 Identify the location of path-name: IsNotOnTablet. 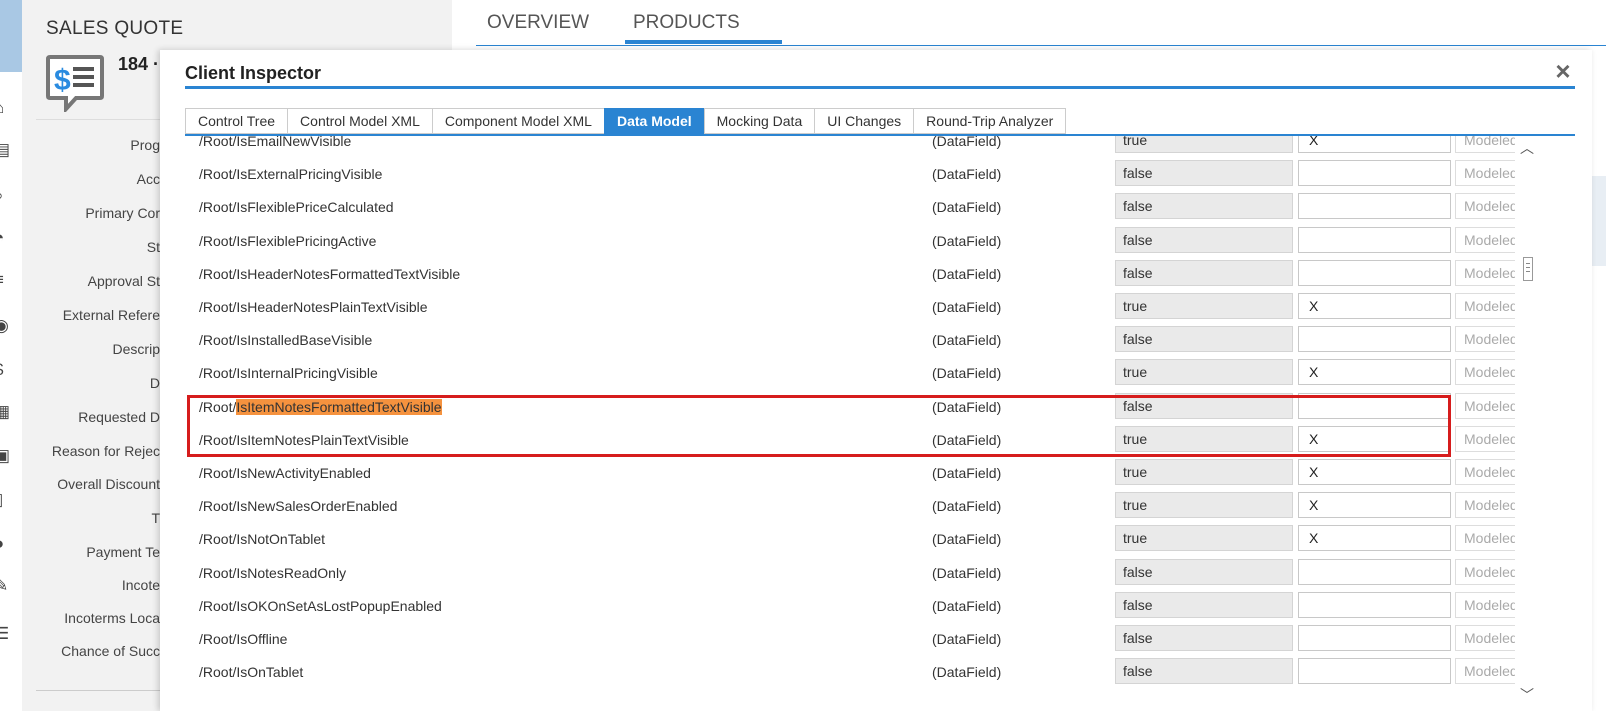
(281, 539).